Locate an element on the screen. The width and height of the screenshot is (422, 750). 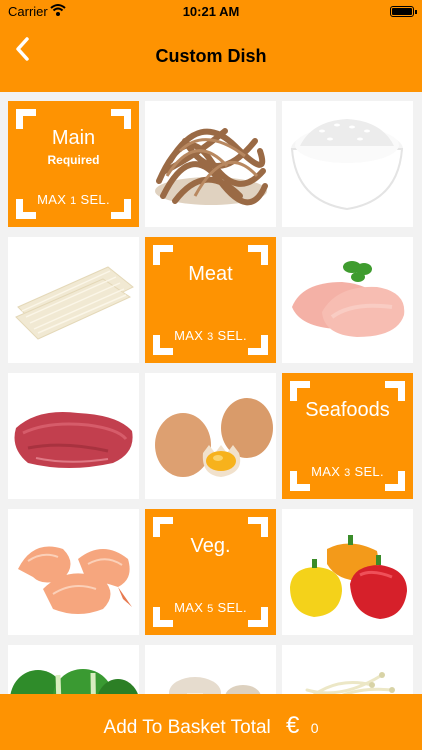
chicken-breast-image is located at coordinates (347, 300).